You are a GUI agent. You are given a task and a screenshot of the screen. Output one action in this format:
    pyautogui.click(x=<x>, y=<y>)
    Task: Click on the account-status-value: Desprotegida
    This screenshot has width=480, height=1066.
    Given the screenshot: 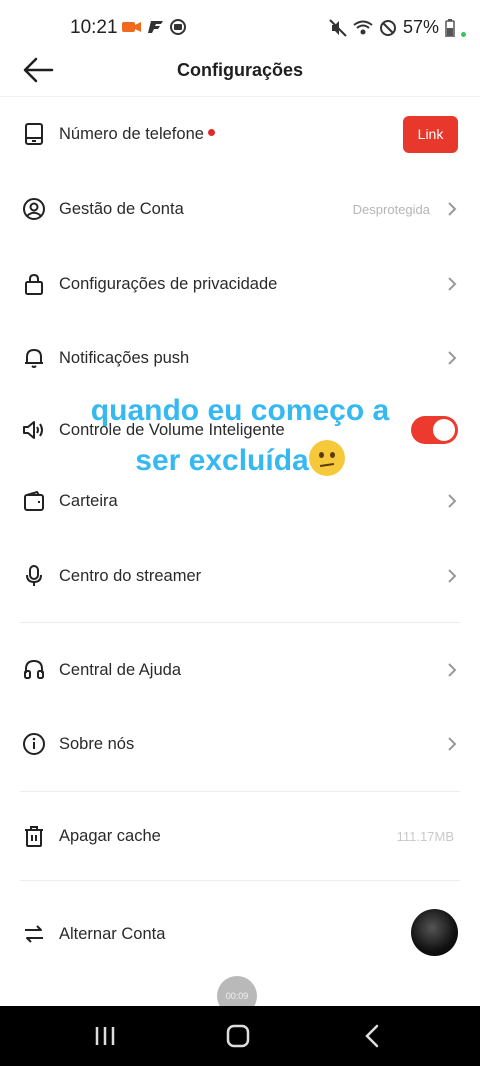 What is the action you would take?
    pyautogui.click(x=391, y=209)
    